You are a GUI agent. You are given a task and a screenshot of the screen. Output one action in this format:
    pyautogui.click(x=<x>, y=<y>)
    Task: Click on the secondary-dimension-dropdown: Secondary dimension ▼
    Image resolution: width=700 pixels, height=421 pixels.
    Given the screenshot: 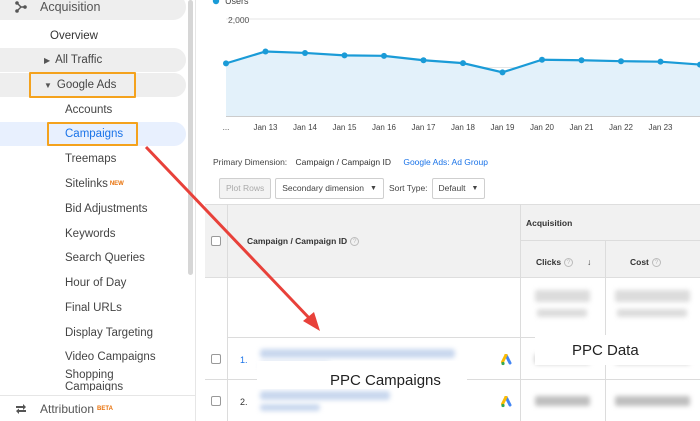 What is the action you would take?
    pyautogui.click(x=329, y=188)
    